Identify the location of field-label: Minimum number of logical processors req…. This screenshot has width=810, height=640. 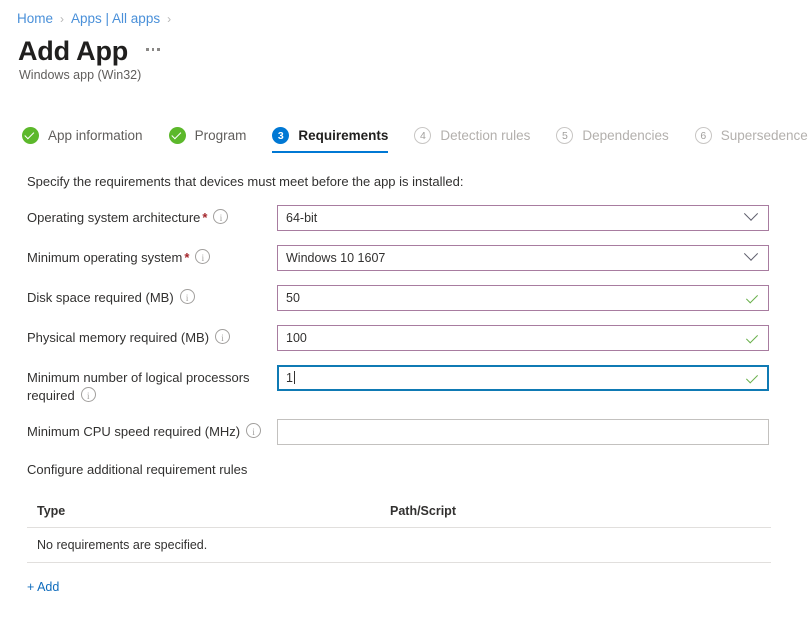
(152, 385).